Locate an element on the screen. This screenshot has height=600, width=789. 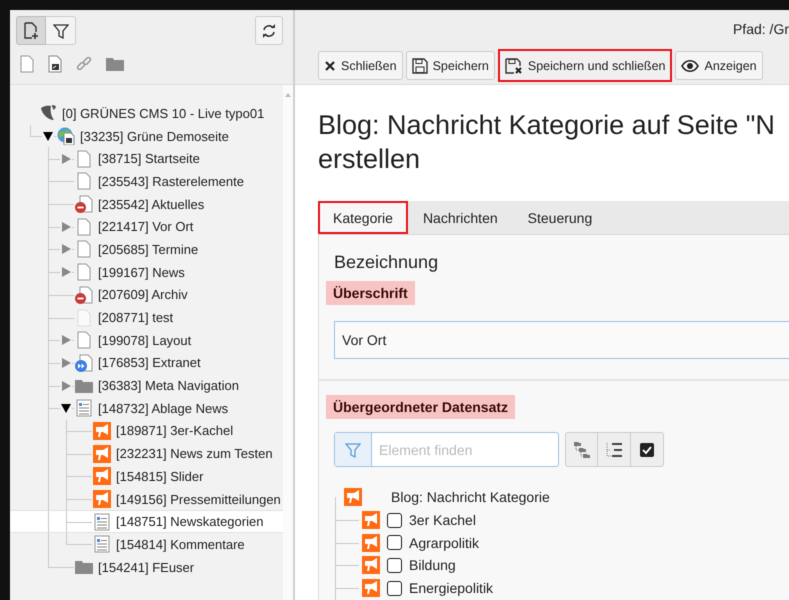
globe-page-icon is located at coordinates (66, 136).